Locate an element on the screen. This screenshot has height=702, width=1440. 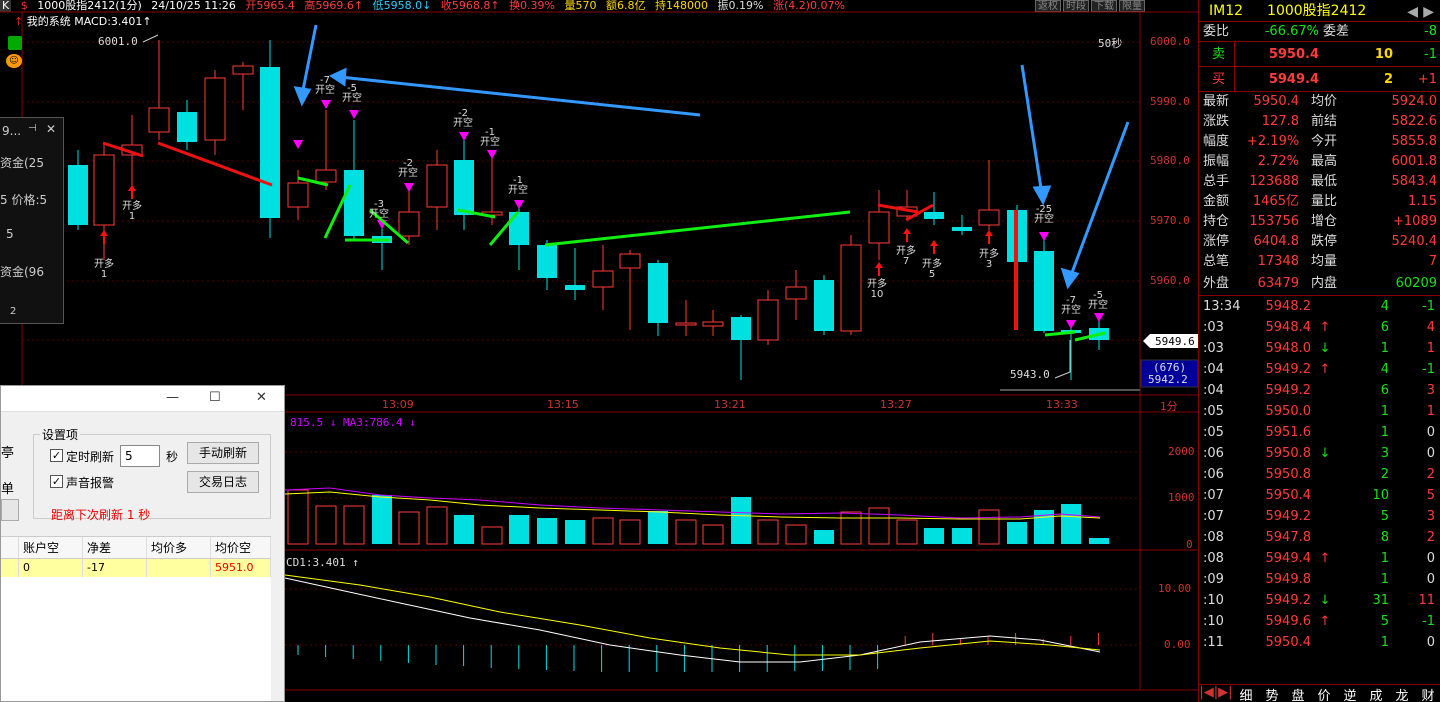
tick-row: :07 5950.4 10 5 is located at coordinates (1319, 495).